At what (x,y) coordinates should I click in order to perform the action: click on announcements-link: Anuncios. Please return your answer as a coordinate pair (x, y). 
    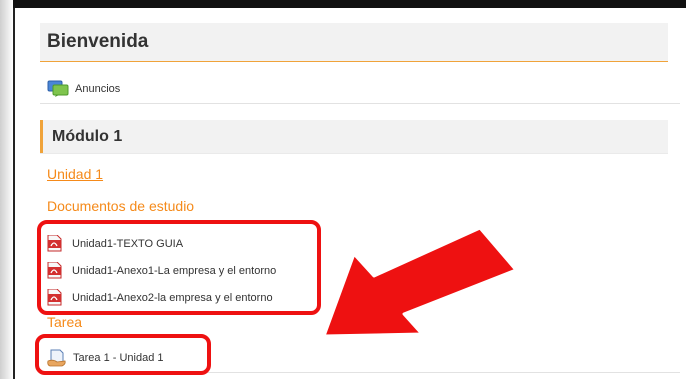
    Looking at the image, I should click on (83, 88).